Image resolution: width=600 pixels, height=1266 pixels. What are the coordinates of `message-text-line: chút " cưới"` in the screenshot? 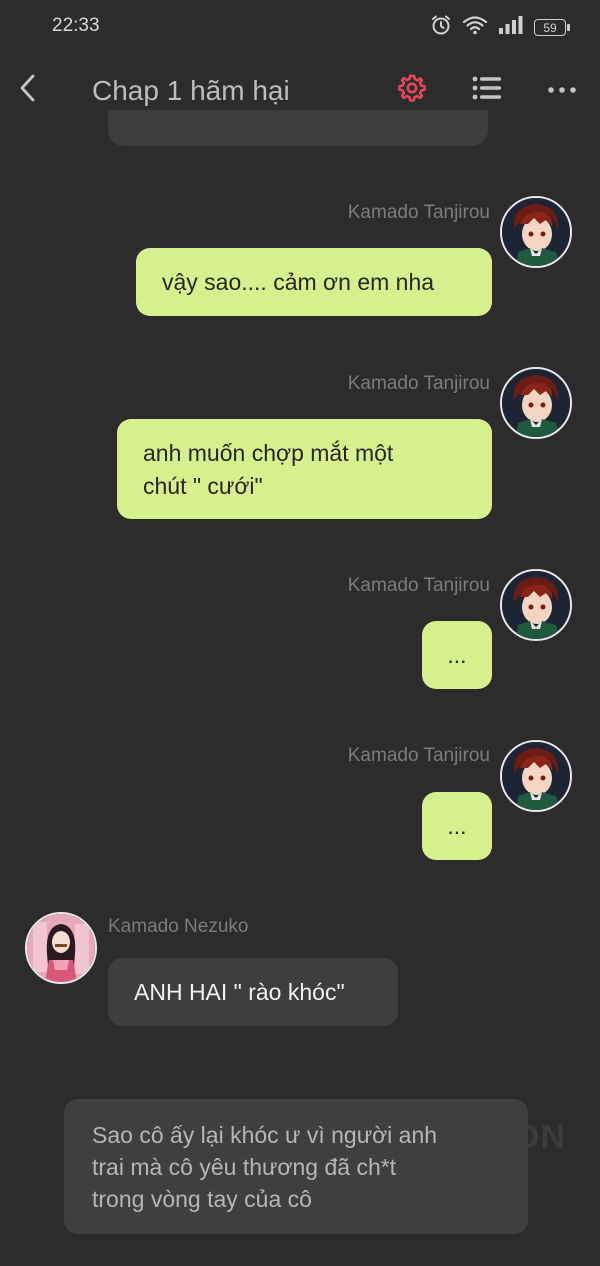 It's located at (203, 486).